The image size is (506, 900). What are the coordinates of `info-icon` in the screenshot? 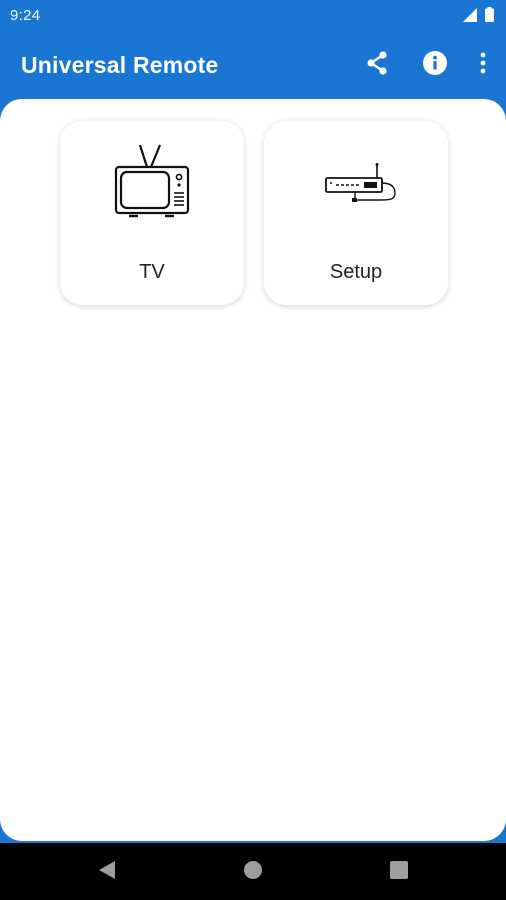 It's located at (435, 65).